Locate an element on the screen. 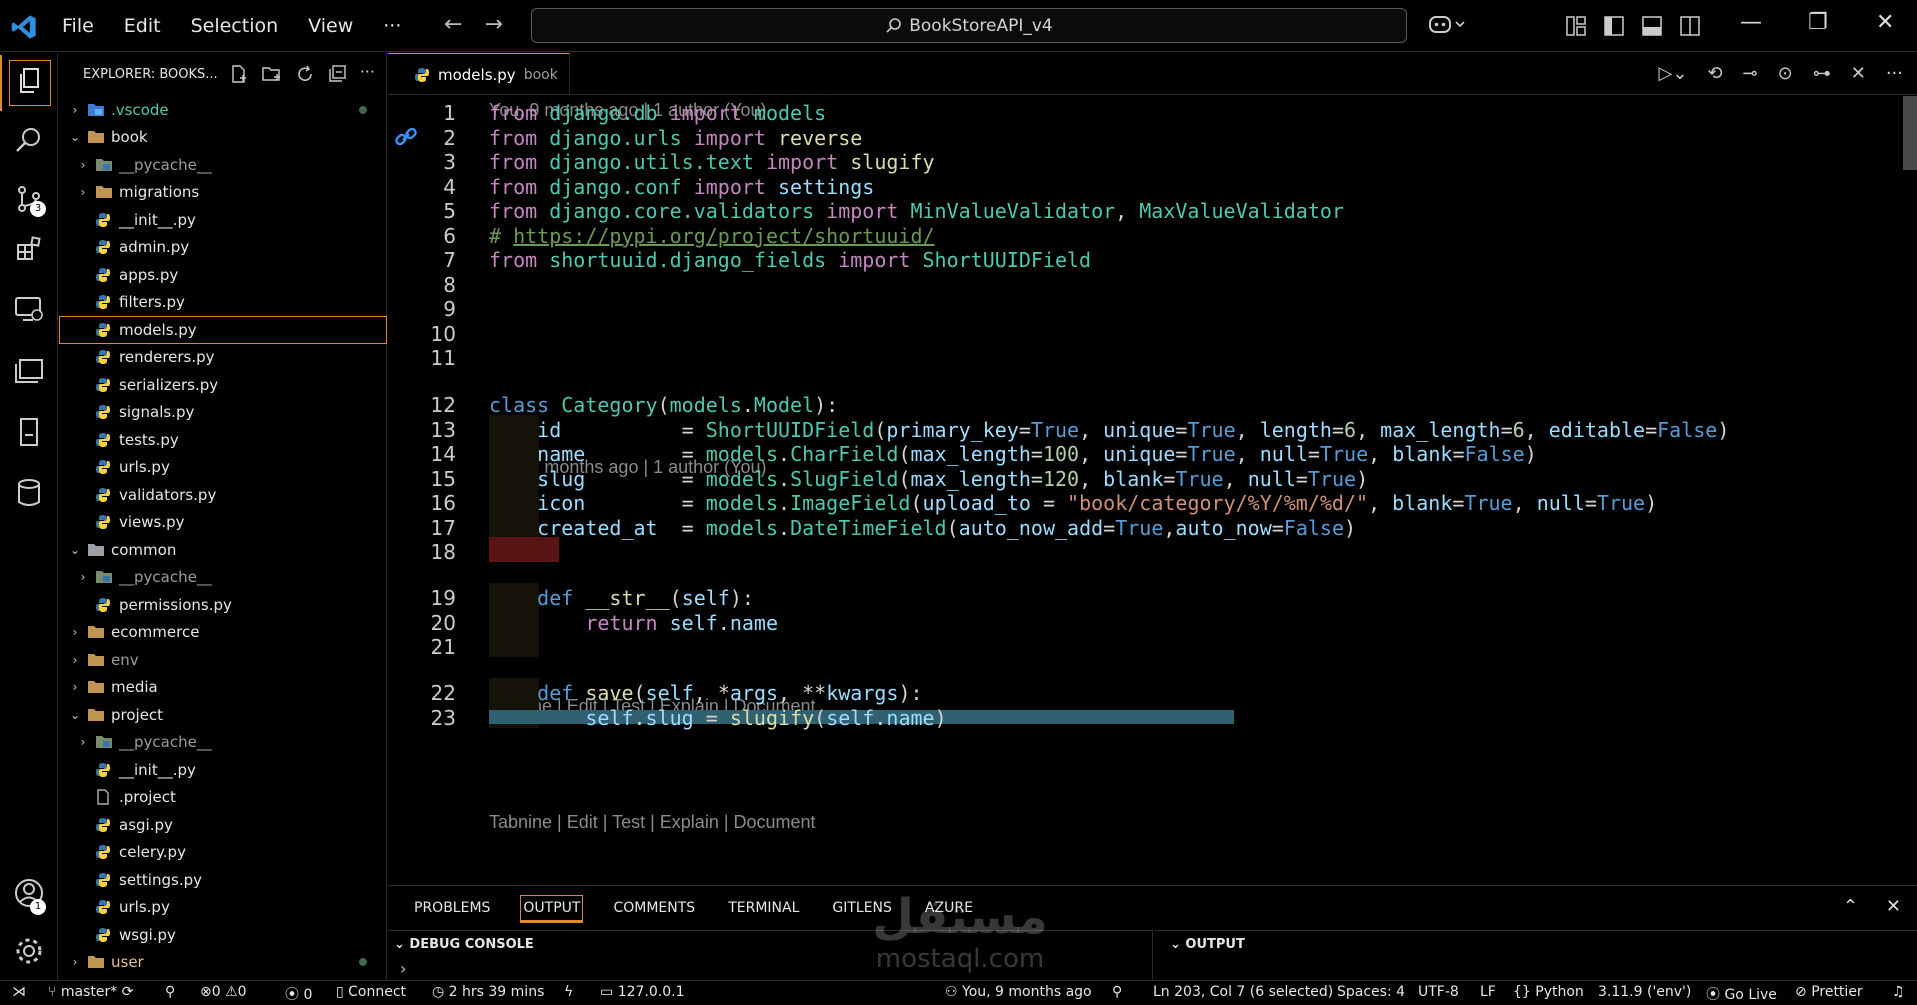 This screenshot has height=1005, width=1917. next-change-icon: ⊶ is located at coordinates (1822, 73).